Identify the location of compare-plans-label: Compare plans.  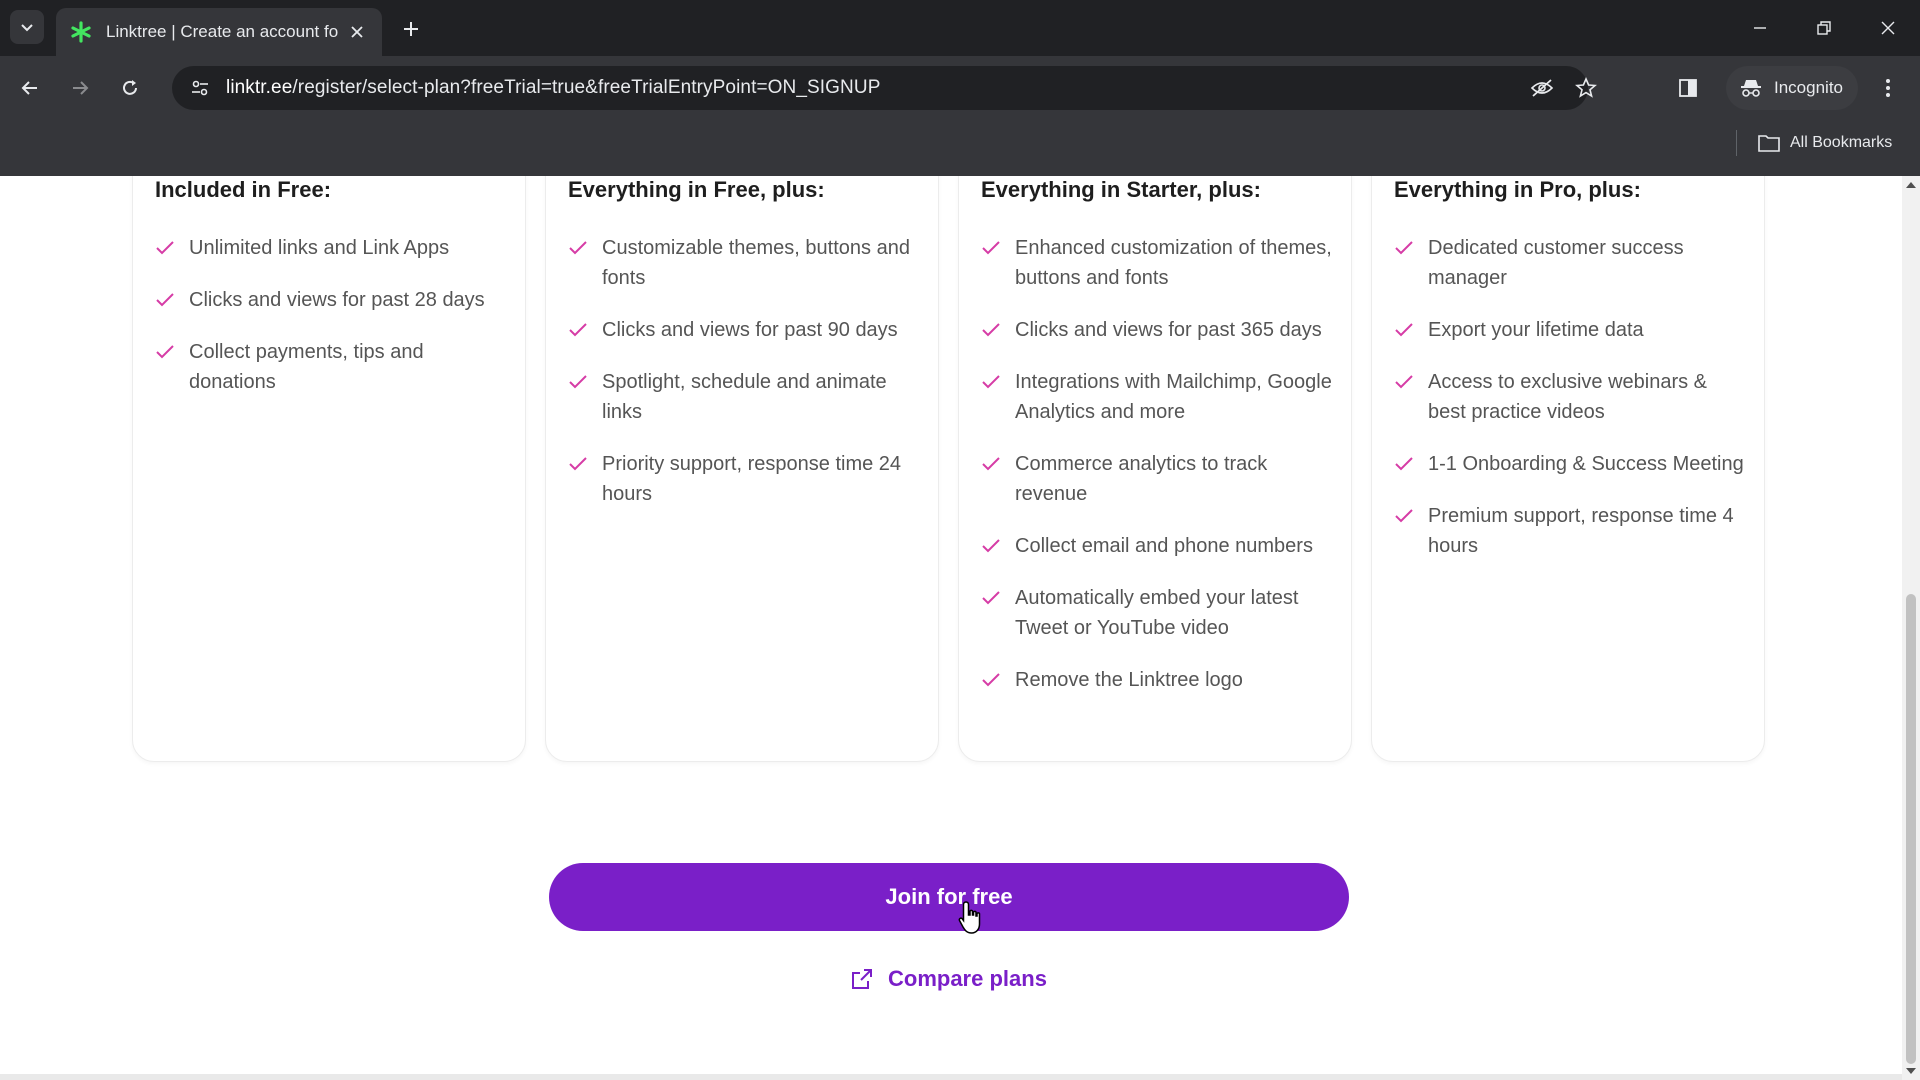
(967, 978).